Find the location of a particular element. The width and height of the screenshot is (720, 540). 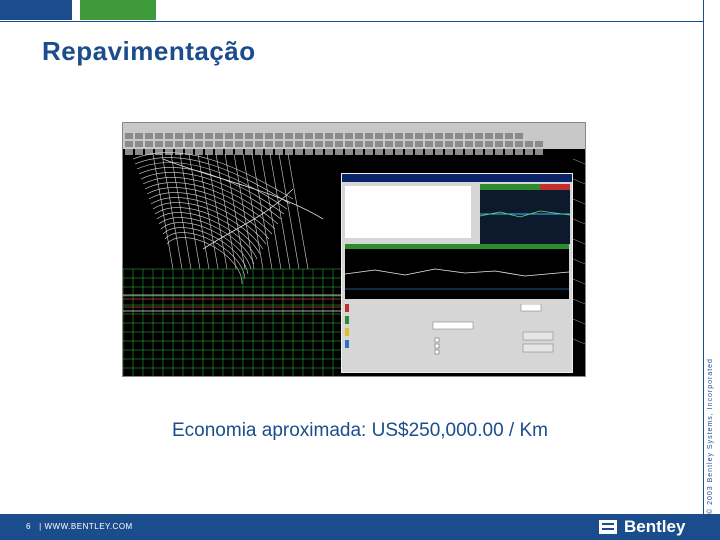

parametric-fitting-dialog is located at coordinates (457, 273).